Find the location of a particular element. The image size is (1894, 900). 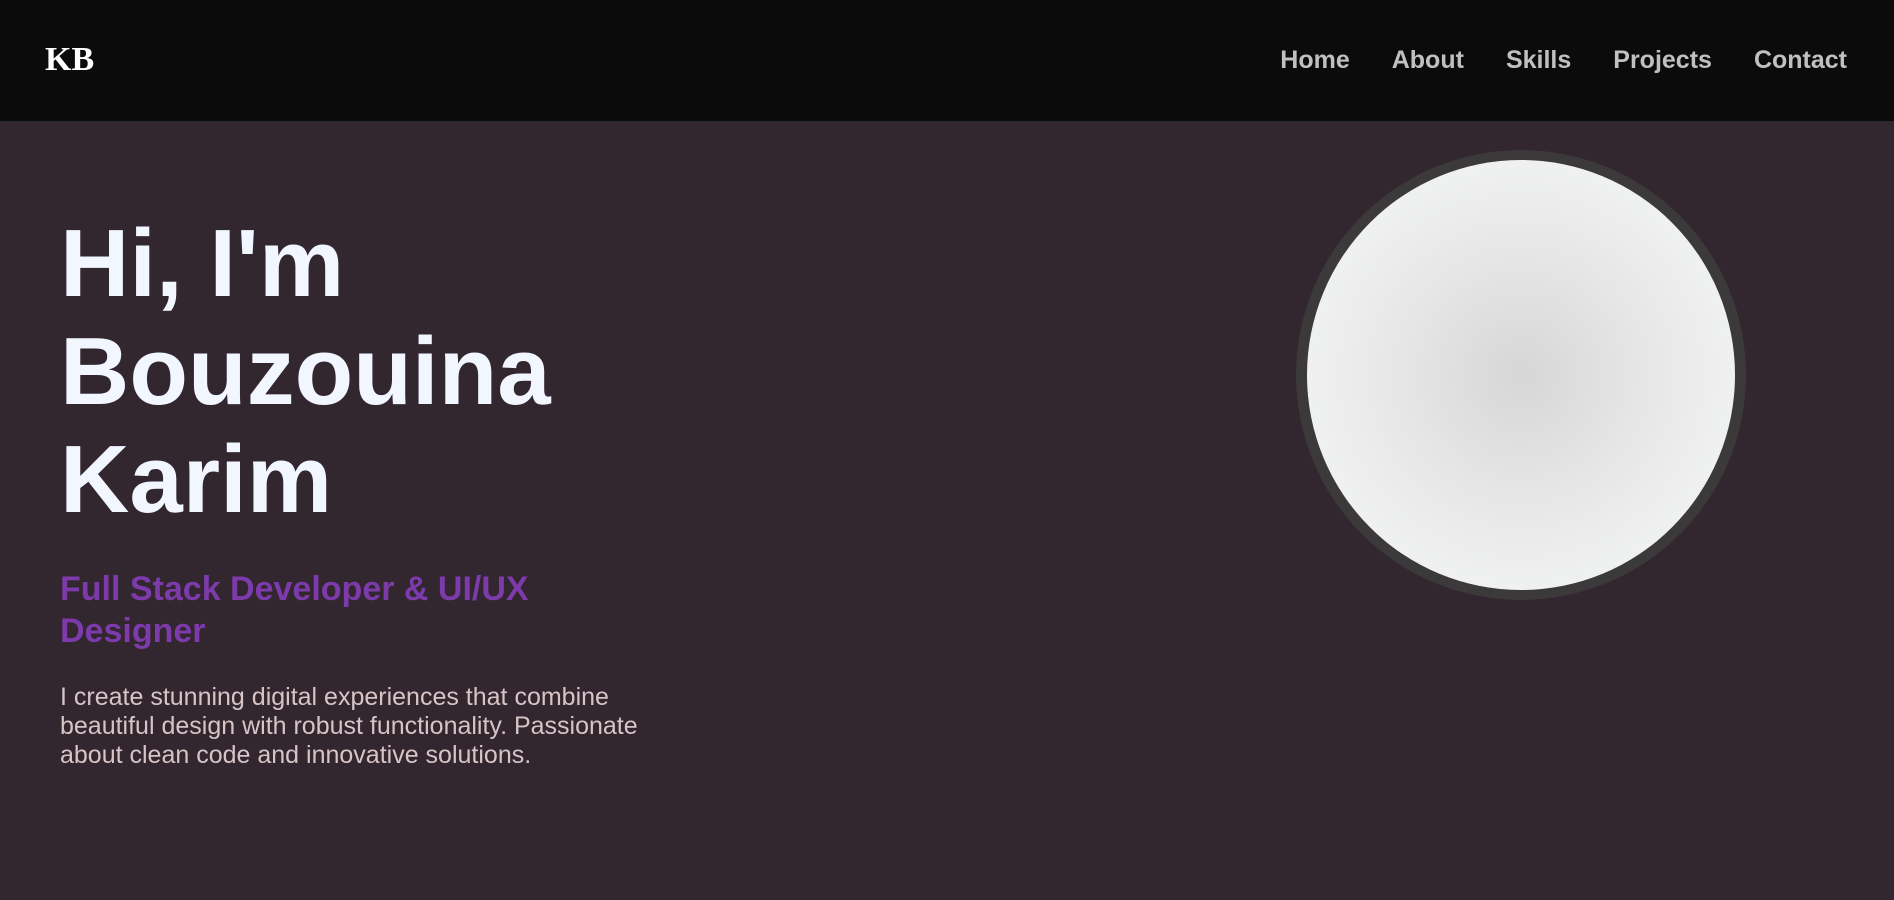

hero-subtitle: Full Stack Developer & UI/UX Designer is located at coordinates (294, 610).